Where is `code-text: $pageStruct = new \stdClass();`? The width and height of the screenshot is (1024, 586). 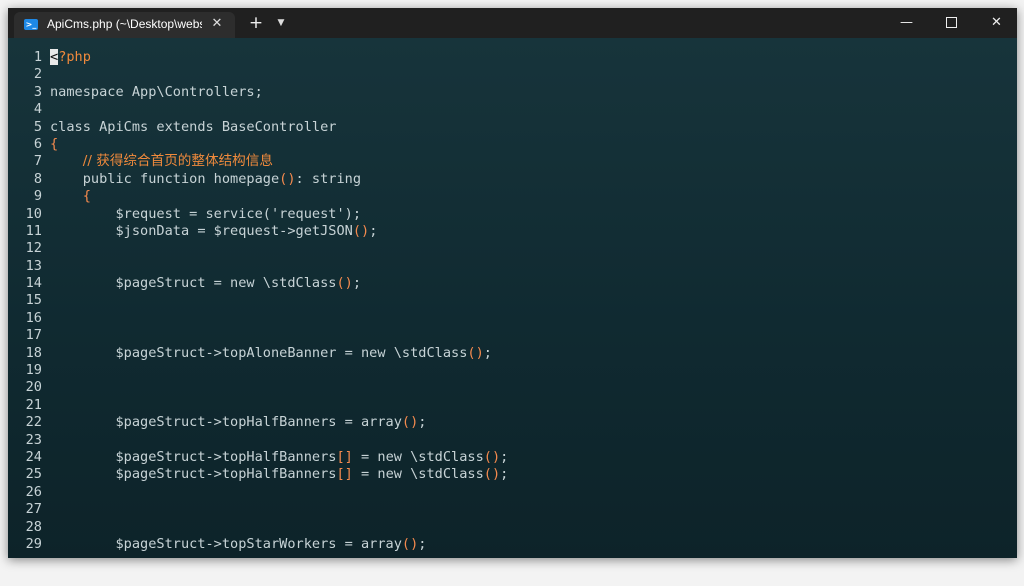 code-text: $pageStruct = new \stdClass(); is located at coordinates (205, 283).